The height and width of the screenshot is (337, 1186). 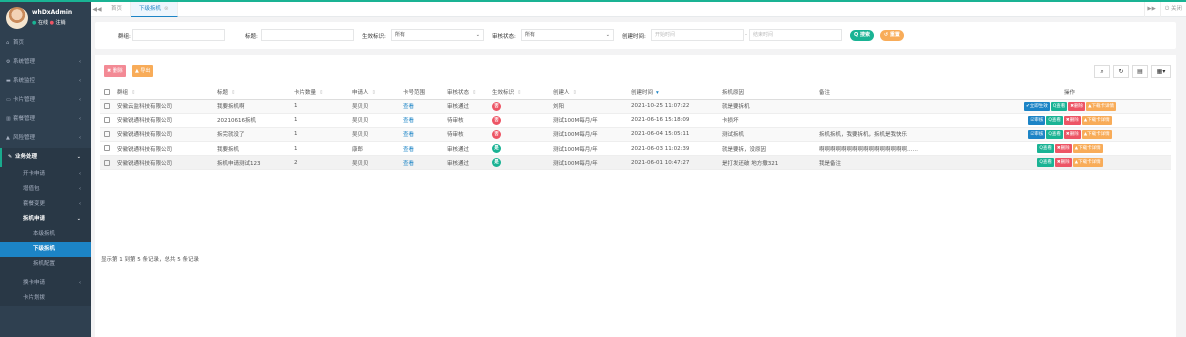 What do you see at coordinates (1102, 71) in the screenshot?
I see `search-toggle-icon: ⌕` at bounding box center [1102, 71].